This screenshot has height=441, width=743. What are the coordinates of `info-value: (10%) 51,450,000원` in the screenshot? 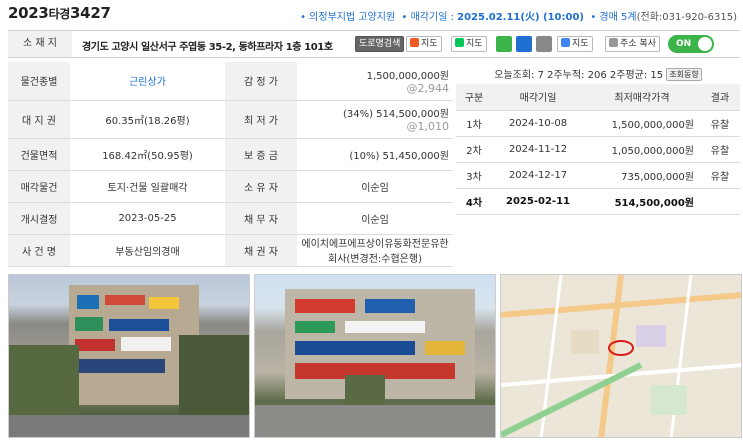 It's located at (375, 154).